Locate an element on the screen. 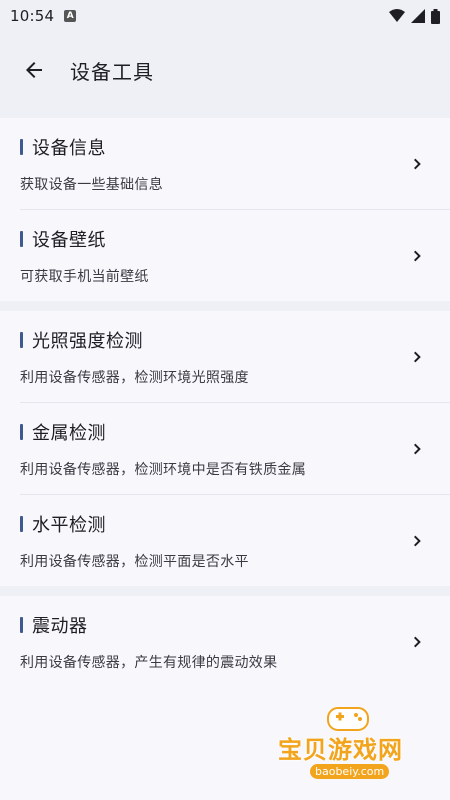 The height and width of the screenshot is (800, 450). watermark-title: 宝贝游戏网 is located at coordinates (340, 750).